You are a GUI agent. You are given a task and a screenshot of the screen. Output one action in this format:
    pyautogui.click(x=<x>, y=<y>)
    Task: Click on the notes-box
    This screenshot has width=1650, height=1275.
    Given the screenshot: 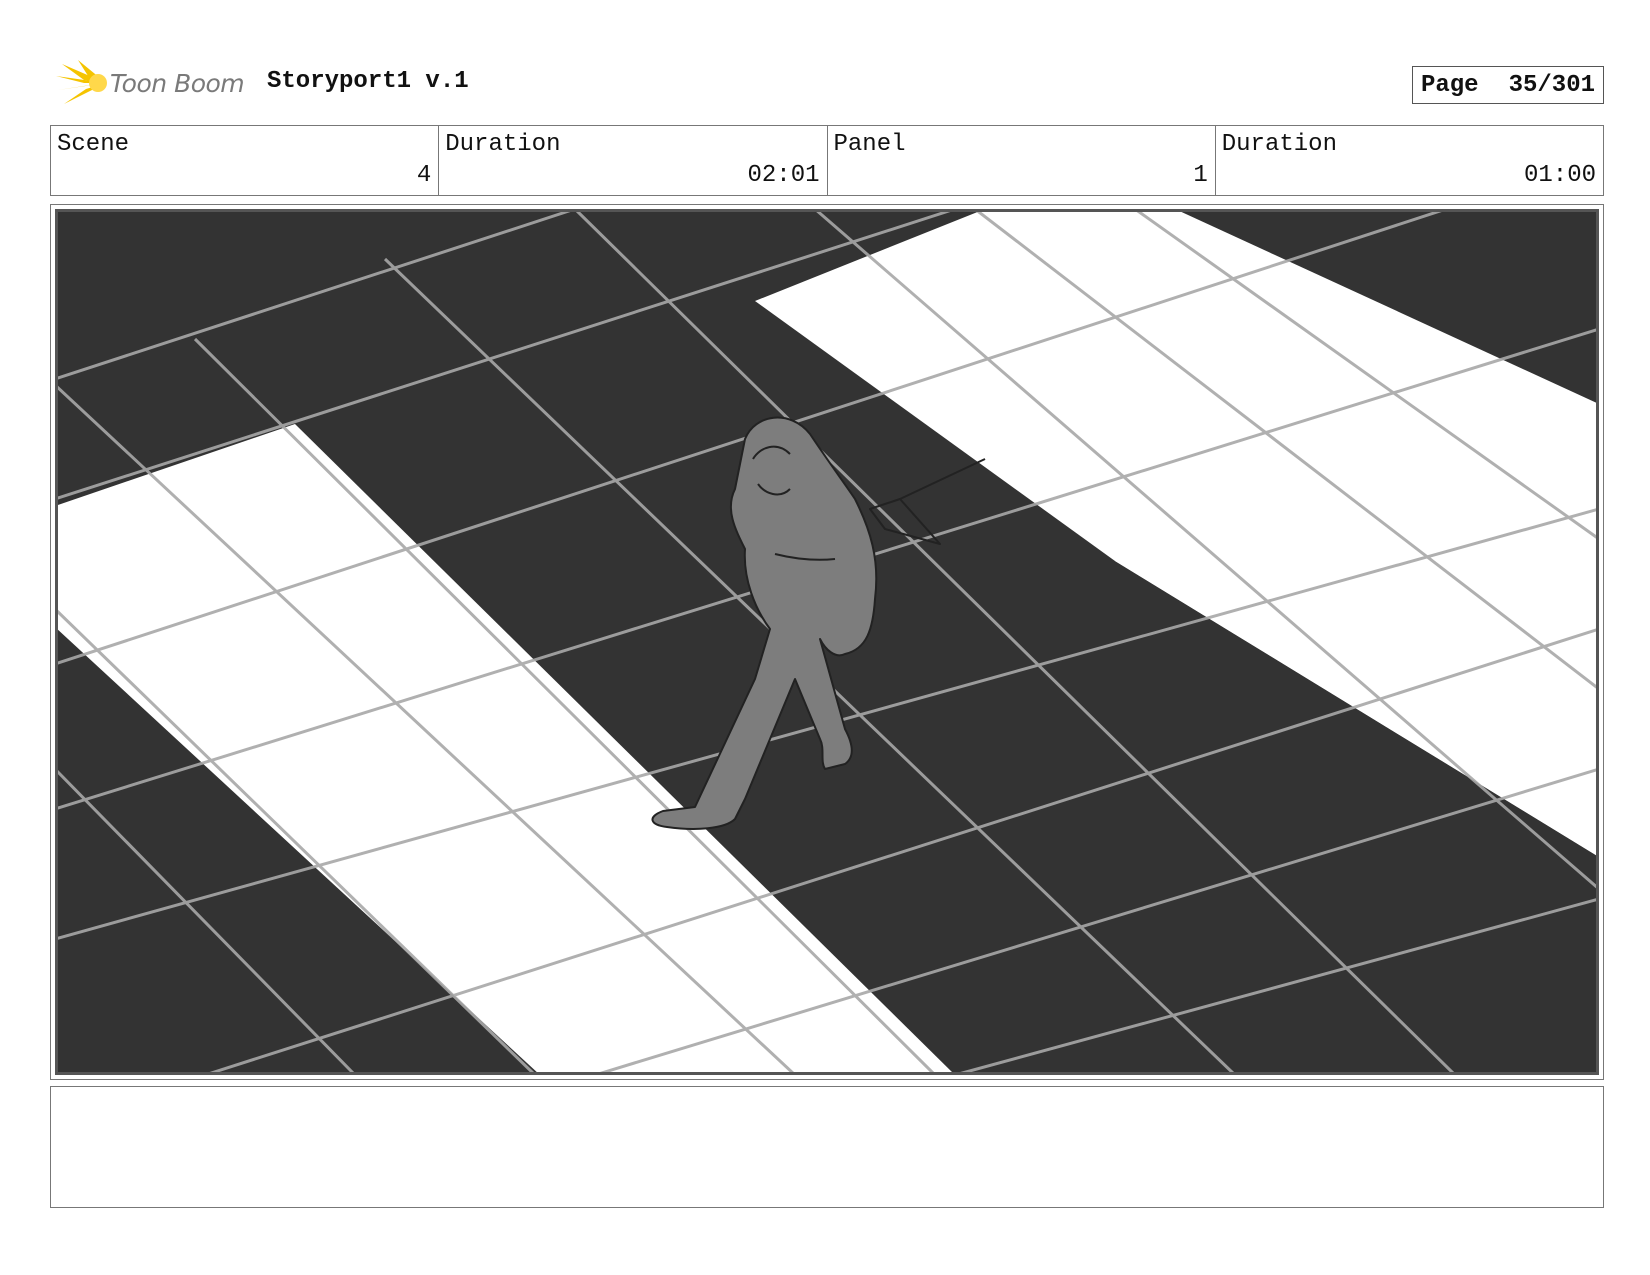 What is the action you would take?
    pyautogui.click(x=827, y=1147)
    